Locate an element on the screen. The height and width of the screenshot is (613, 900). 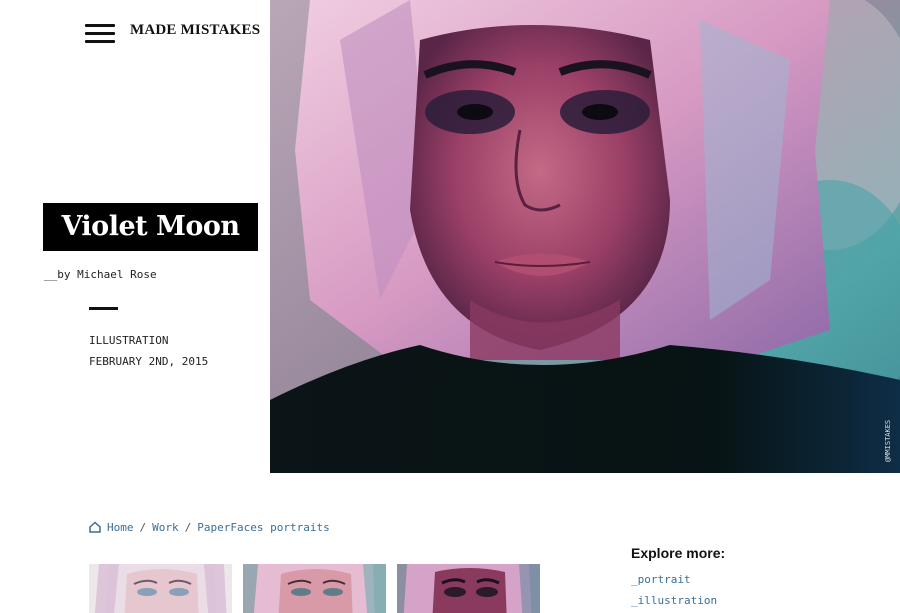
breadcrumb-paperfaces-portraits: PaperFaces portraits is located at coordinates (263, 527).